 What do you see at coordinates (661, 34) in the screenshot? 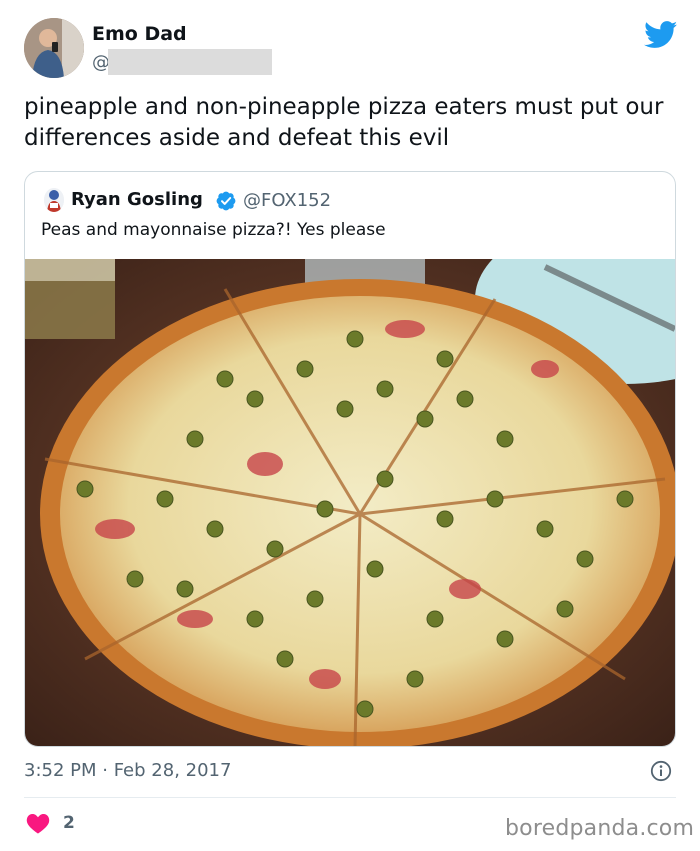
I see `twitter-bird-icon` at bounding box center [661, 34].